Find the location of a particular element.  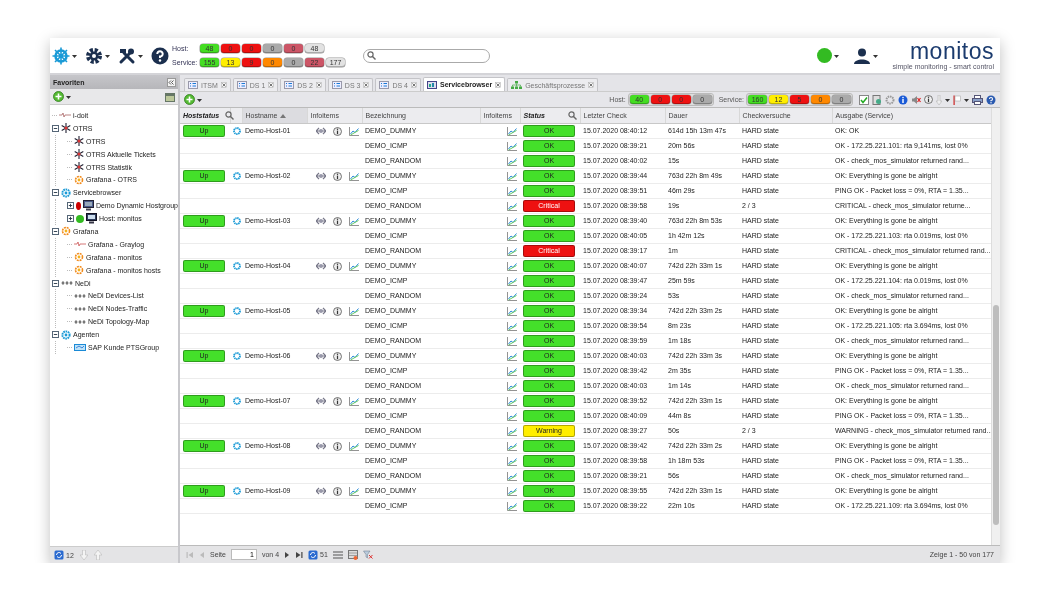

scrollbar is located at coordinates (995, 326).